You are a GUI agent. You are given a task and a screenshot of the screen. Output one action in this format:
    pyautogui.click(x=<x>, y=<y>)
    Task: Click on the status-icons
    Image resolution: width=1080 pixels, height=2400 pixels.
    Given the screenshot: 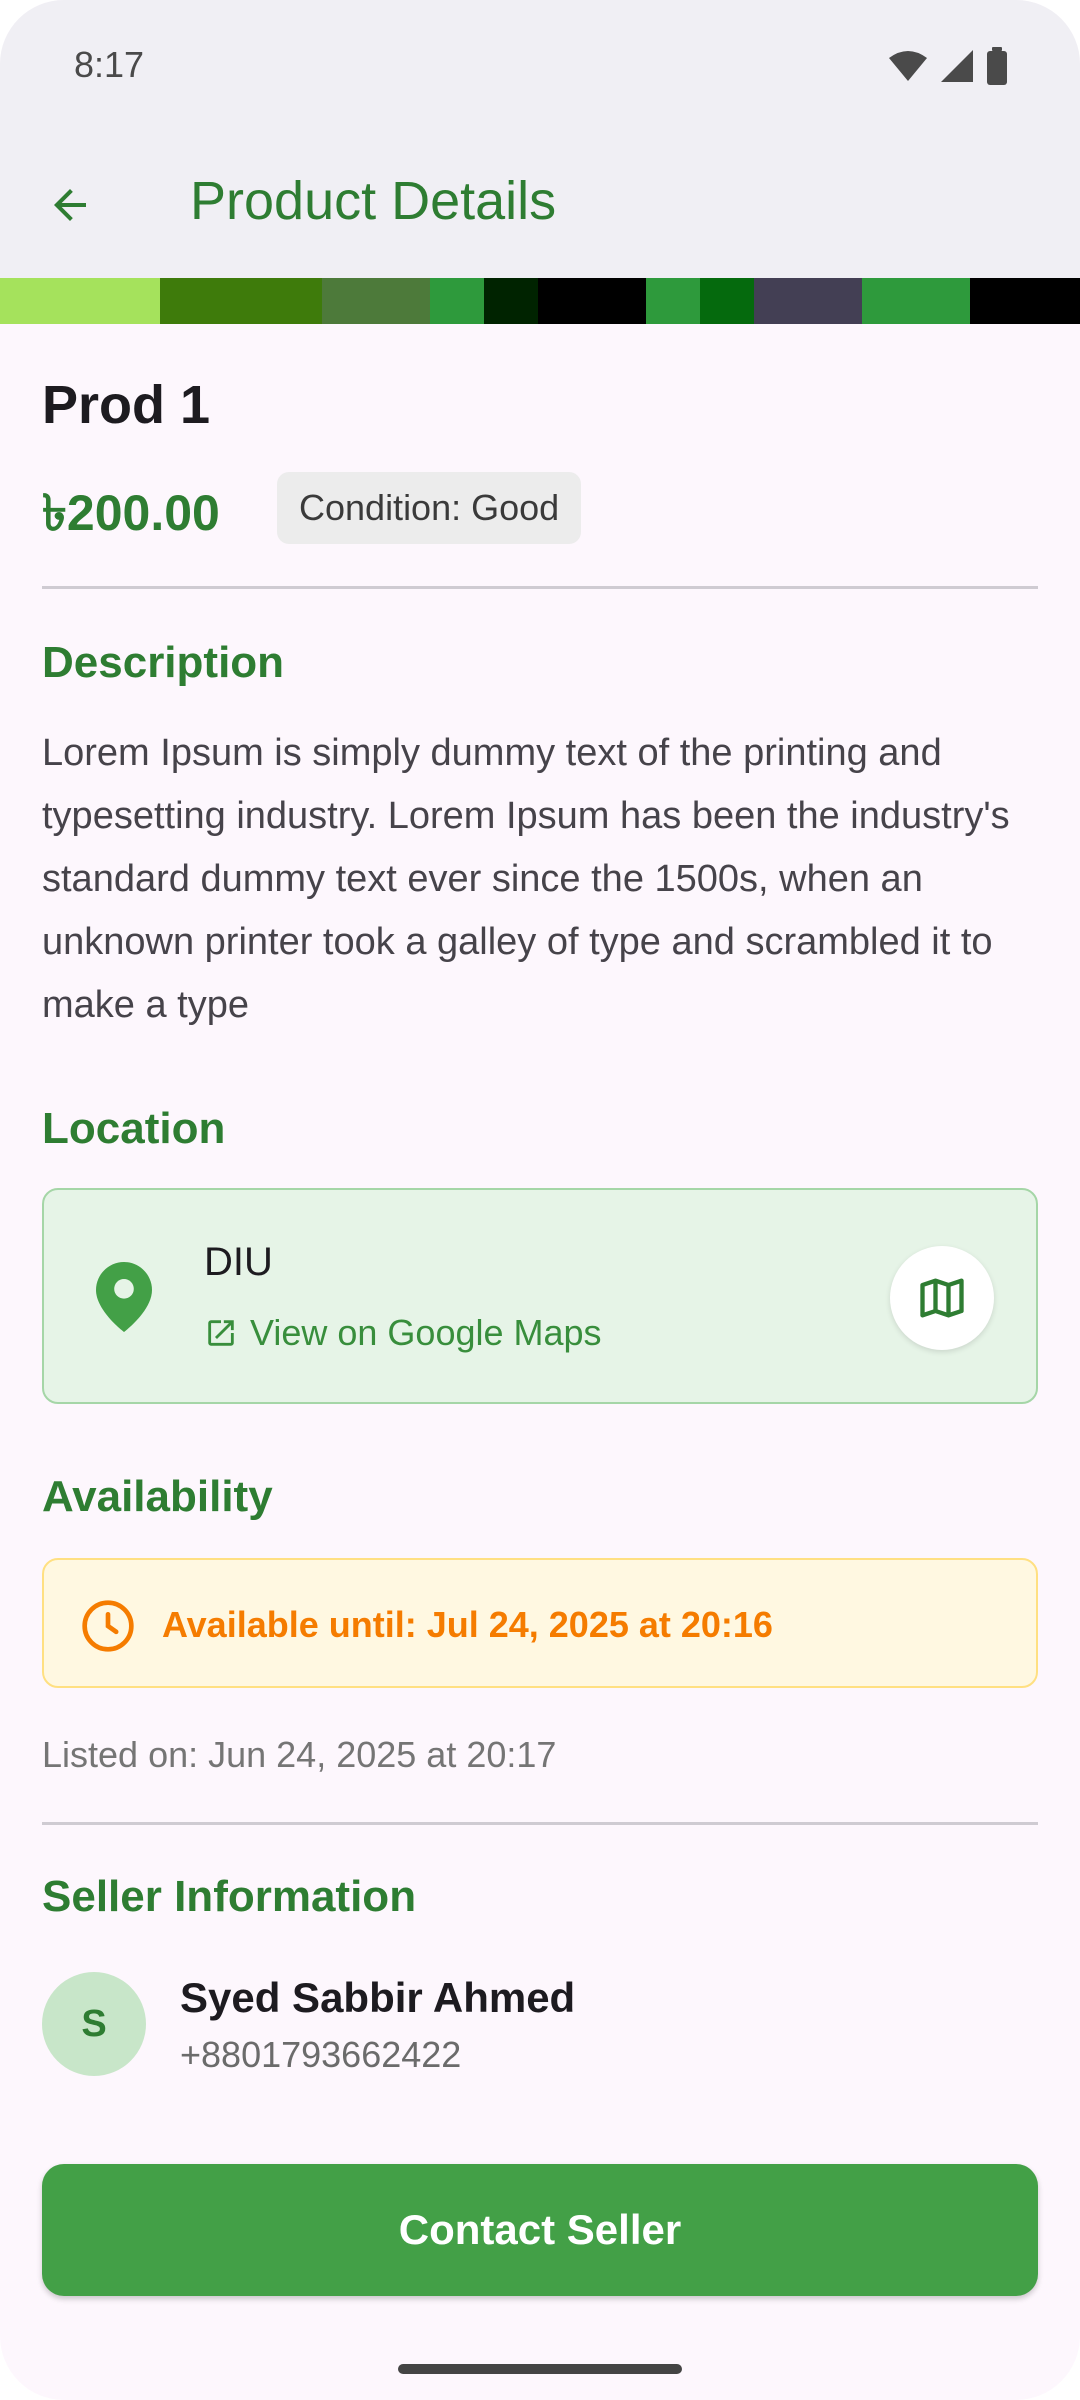 What is the action you would take?
    pyautogui.click(x=948, y=66)
    